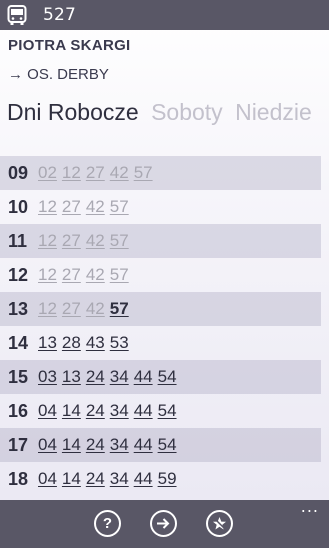  I want to click on stop-name: PIOTRA SKARGI, so click(69, 45).